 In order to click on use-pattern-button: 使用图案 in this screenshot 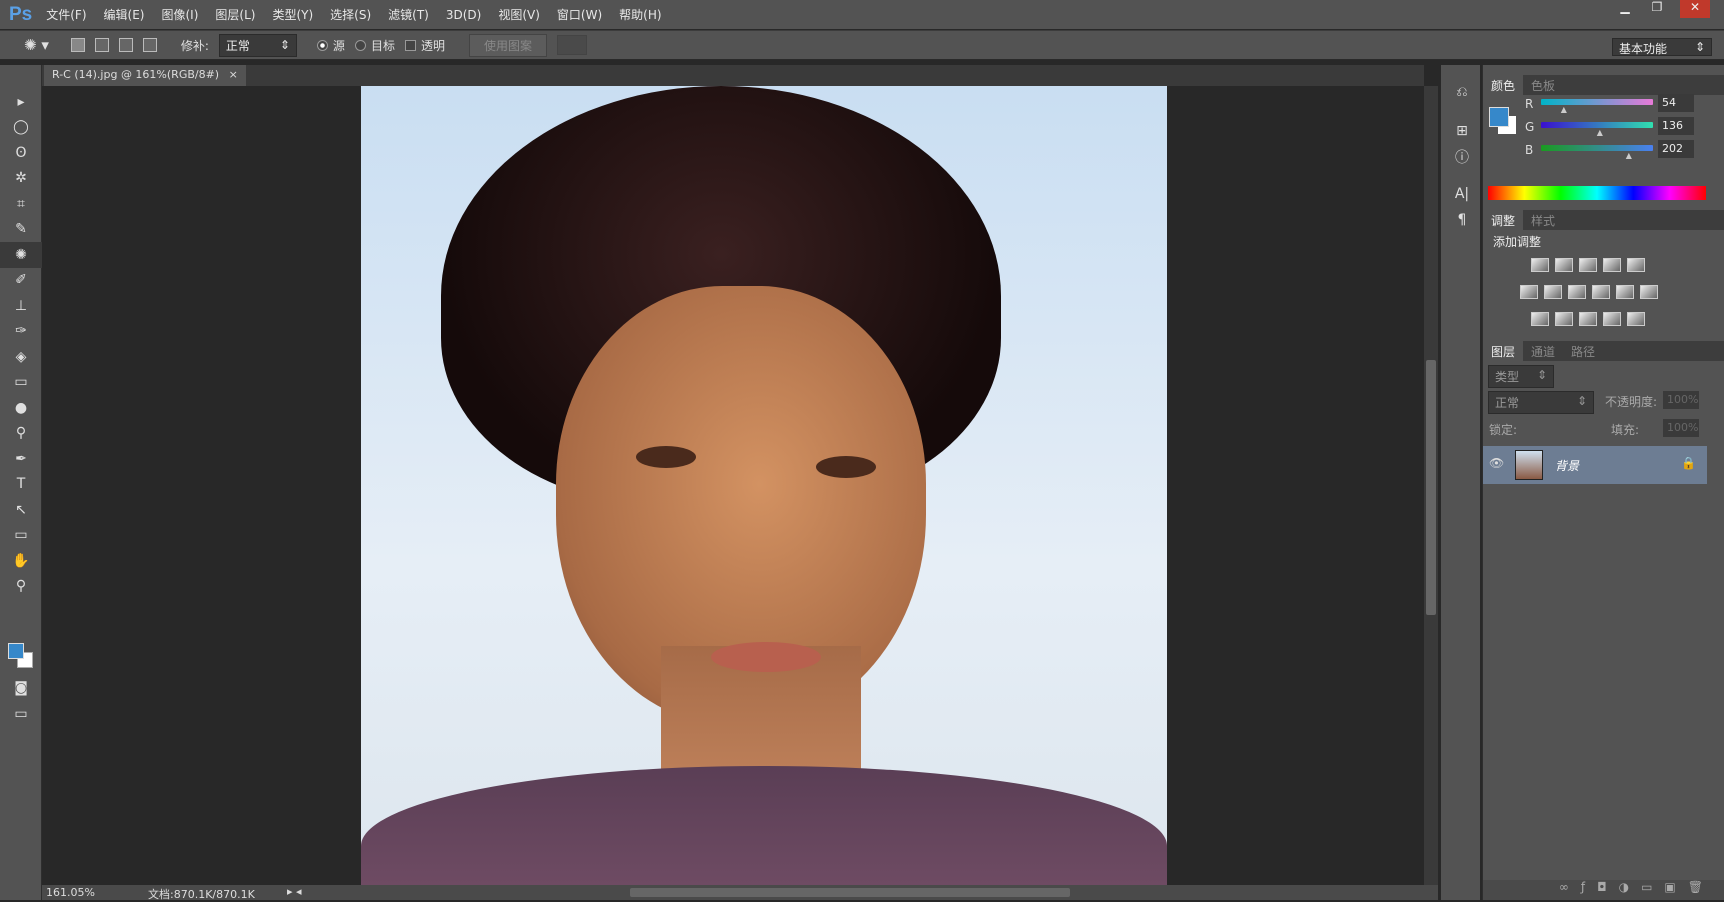, I will do `click(507, 45)`.